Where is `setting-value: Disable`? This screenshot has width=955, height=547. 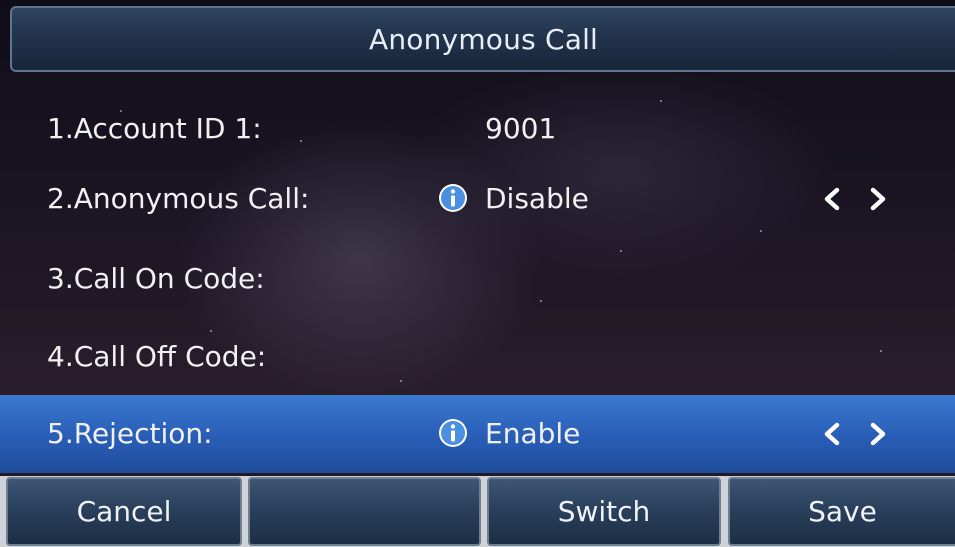
setting-value: Disable is located at coordinates (537, 199).